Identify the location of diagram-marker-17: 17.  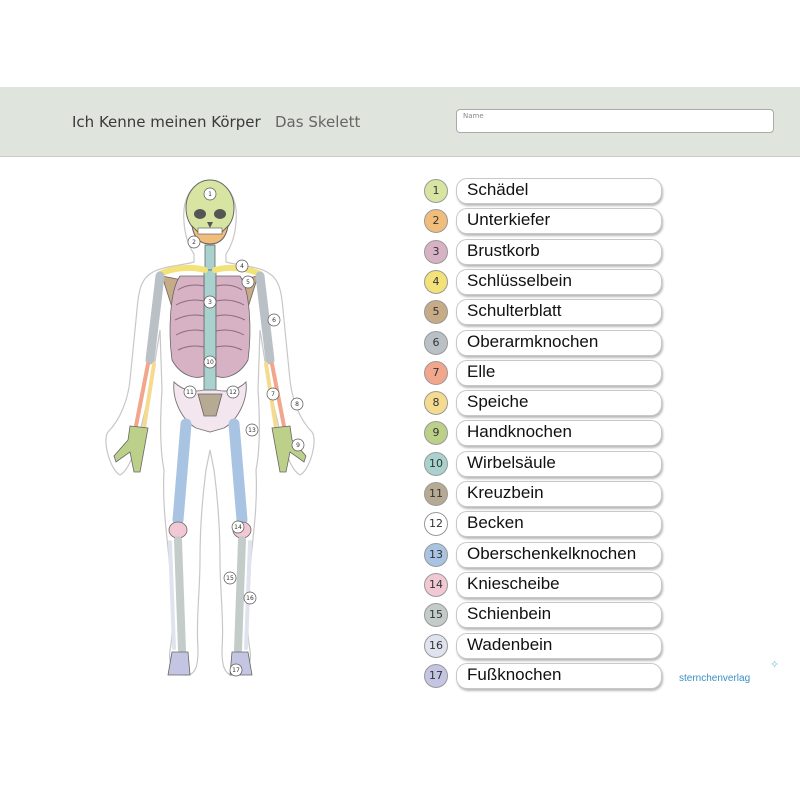
(236, 670).